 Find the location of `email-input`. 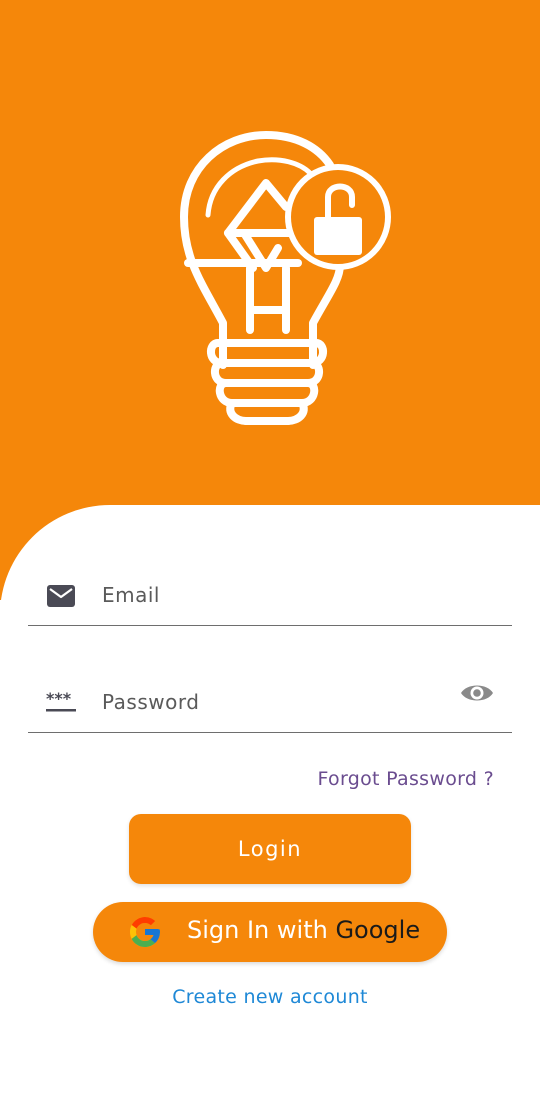

email-input is located at coordinates (272, 595).